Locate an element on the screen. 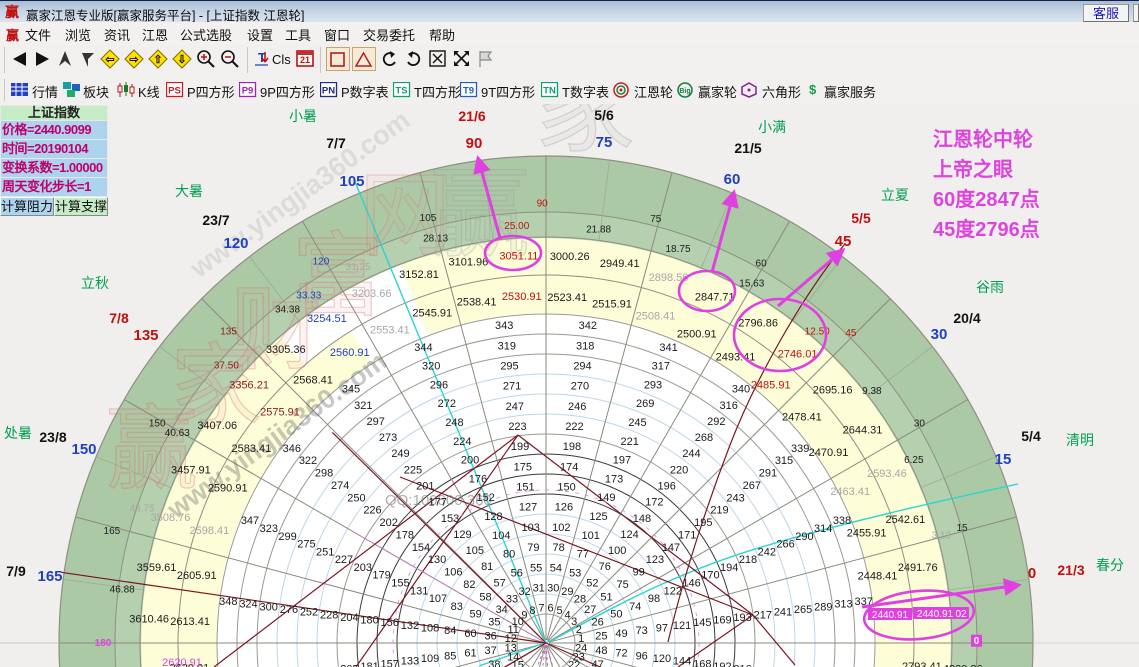 This screenshot has width=1139, height=667. svg-text: 154 is located at coordinates (421, 548).